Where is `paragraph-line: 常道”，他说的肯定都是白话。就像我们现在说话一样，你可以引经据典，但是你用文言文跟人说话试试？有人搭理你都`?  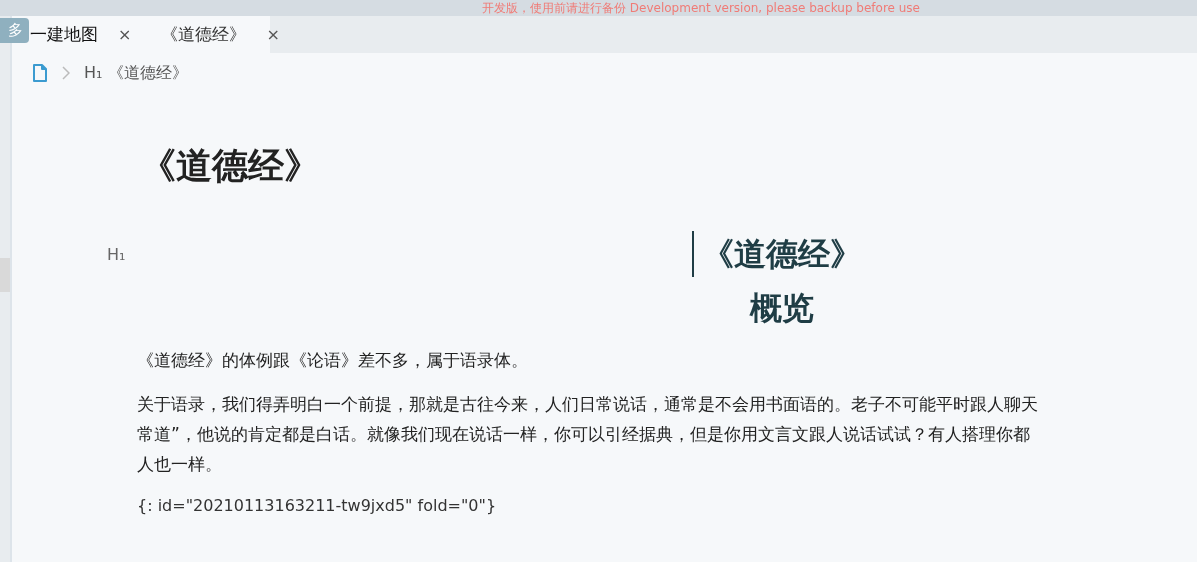
paragraph-line: 常道”，他说的肯定都是白话。就像我们现在说话一样，你可以引经据典，但是你用文言文跟人说话试试？有人搭理你都 is located at coordinates (584, 434).